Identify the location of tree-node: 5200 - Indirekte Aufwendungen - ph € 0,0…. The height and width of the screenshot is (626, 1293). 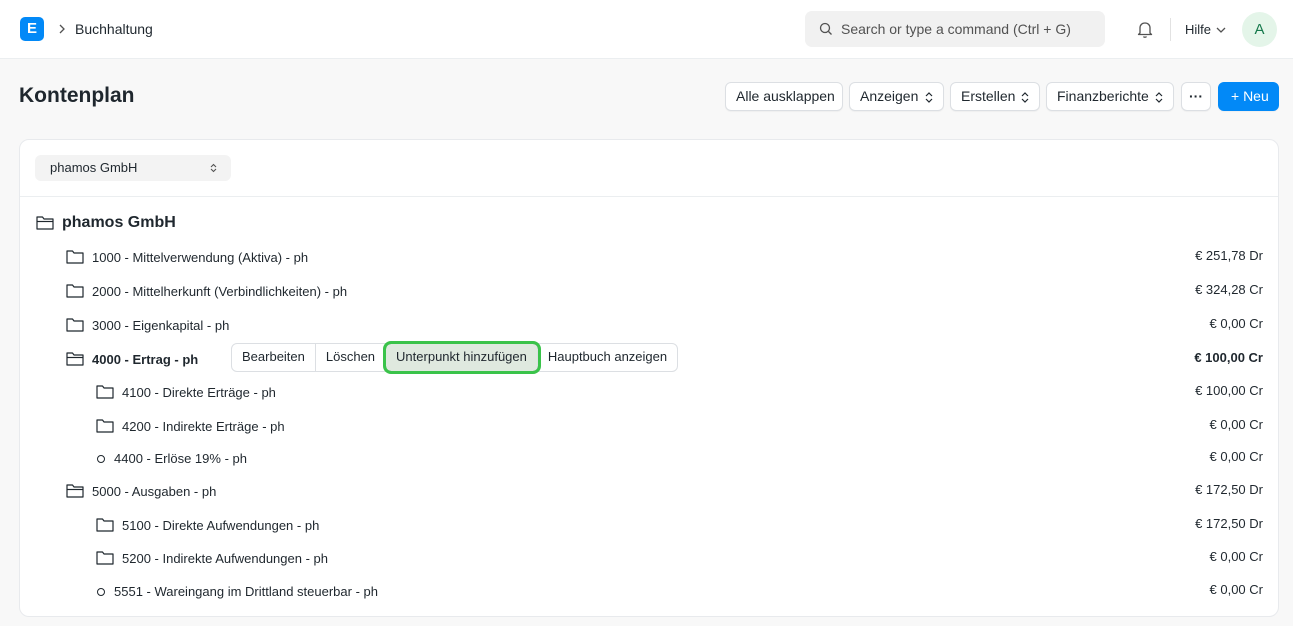
(649, 559).